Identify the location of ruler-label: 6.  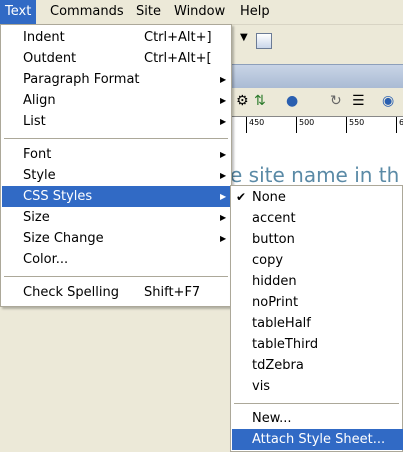
(401, 122).